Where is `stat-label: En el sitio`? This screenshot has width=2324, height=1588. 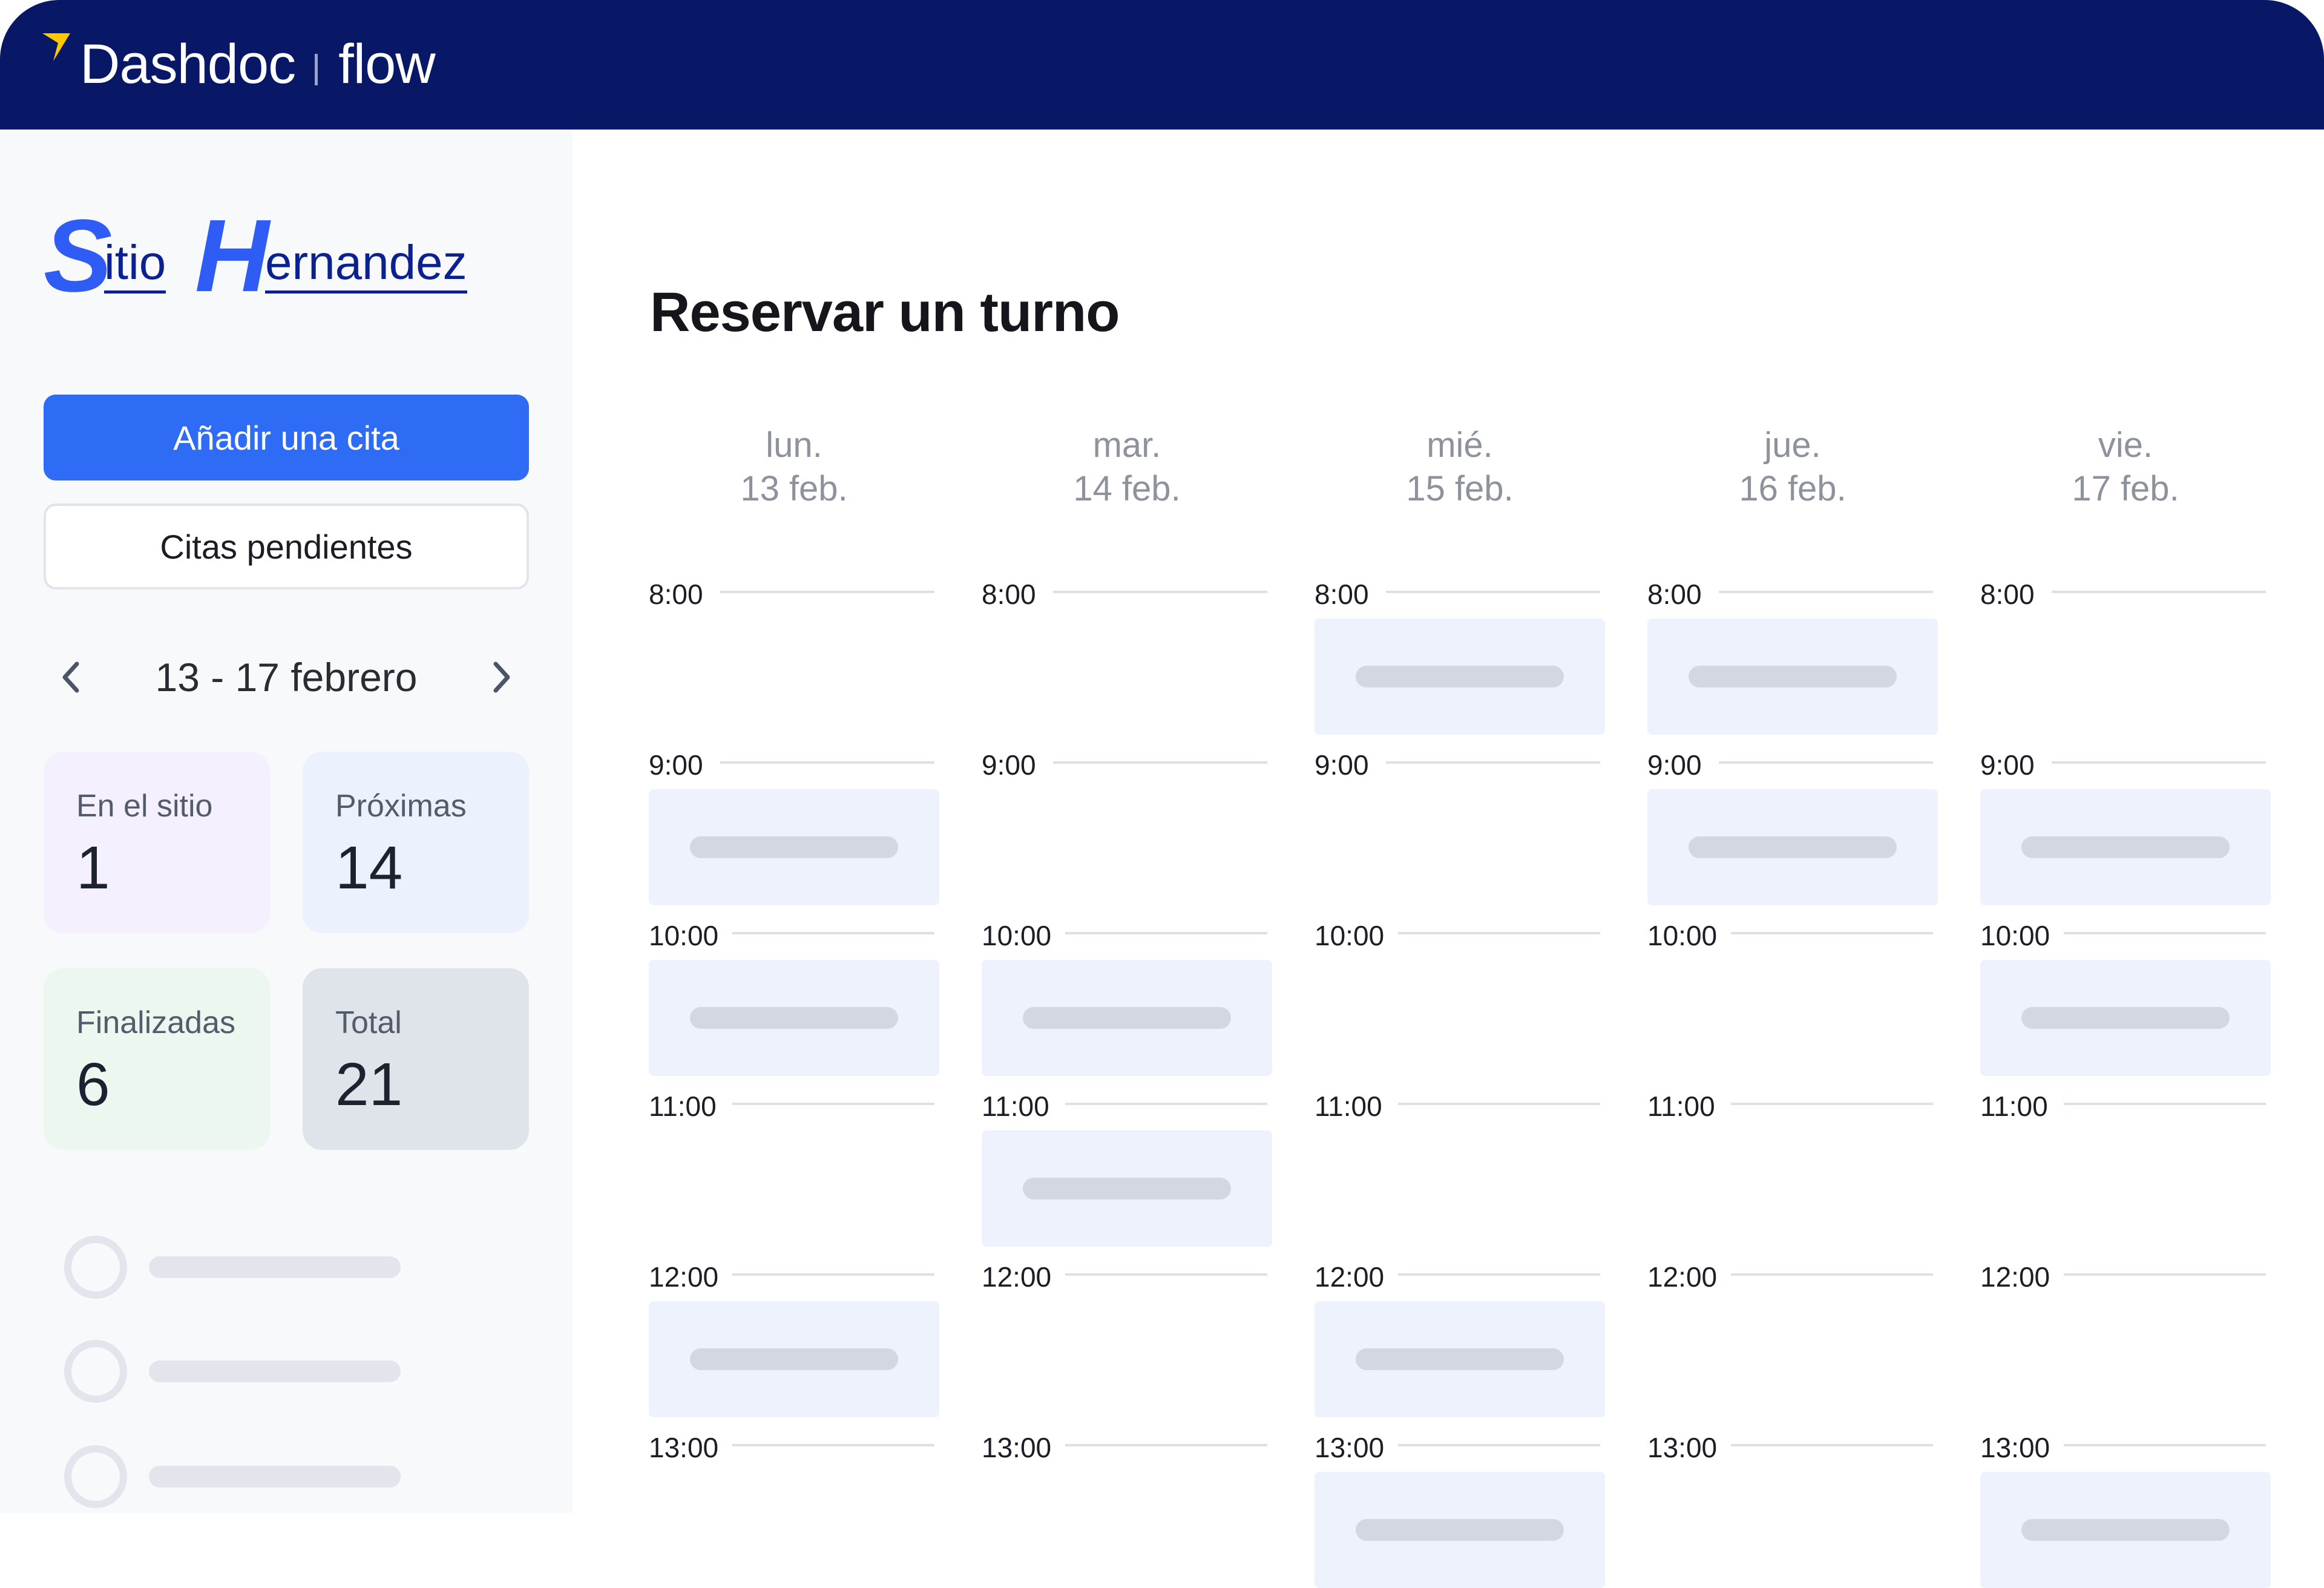
stat-label: En el sitio is located at coordinates (144, 806).